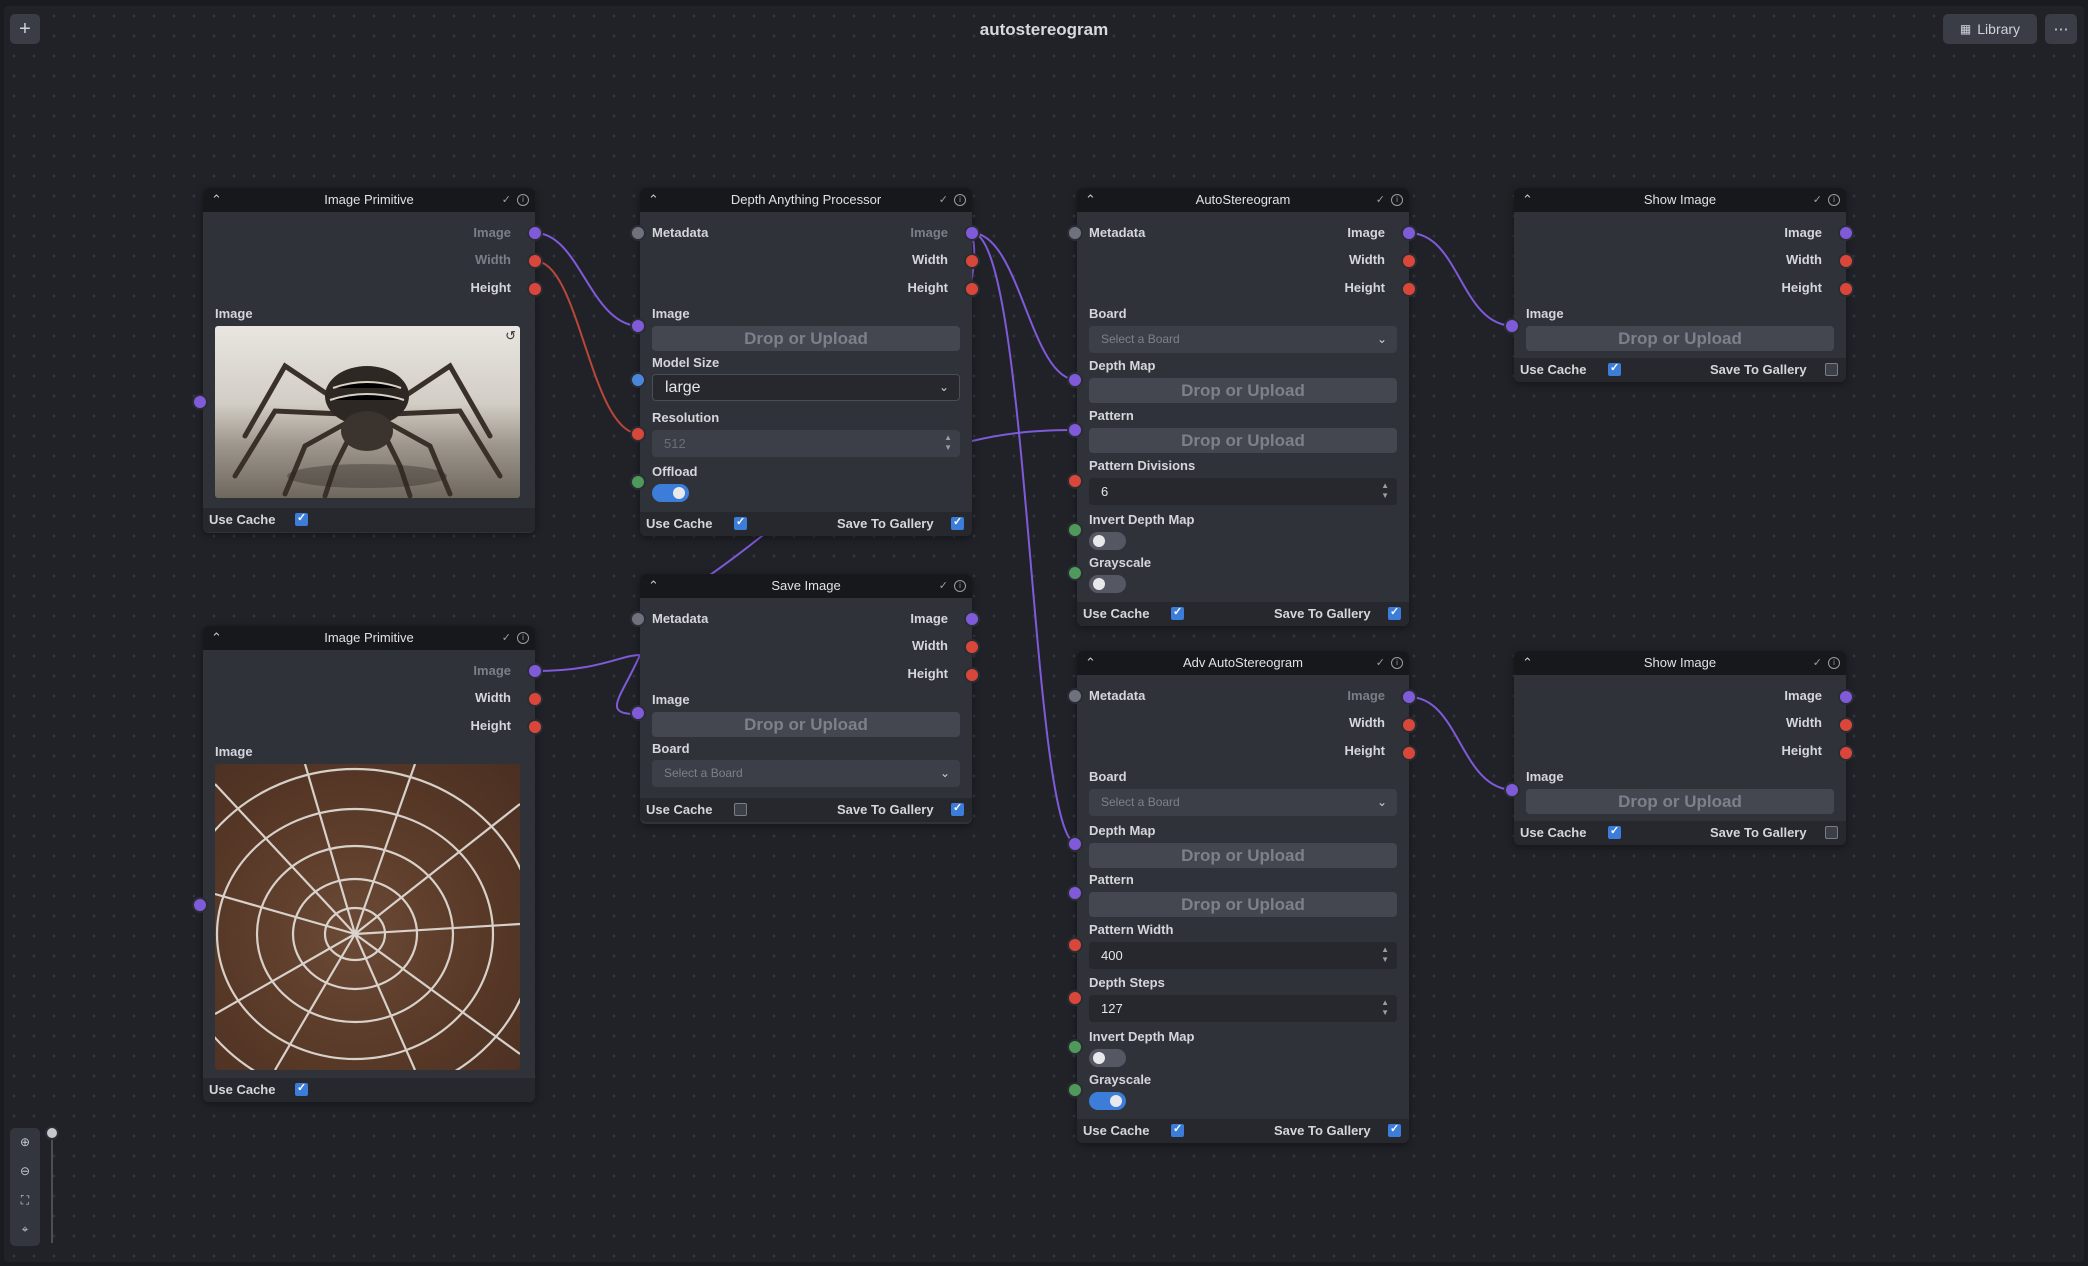 The image size is (2088, 1266). Describe the element at coordinates (972, 261) in the screenshot. I see `handle-depth-width-output` at that location.